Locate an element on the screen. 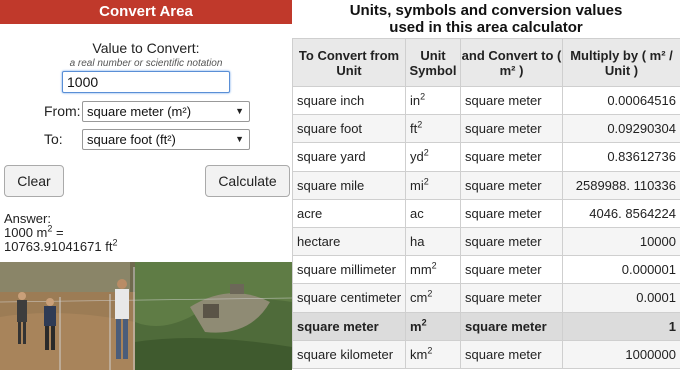 This screenshot has height=370, width=680. cell-factor: 0.000001 is located at coordinates (621, 270).